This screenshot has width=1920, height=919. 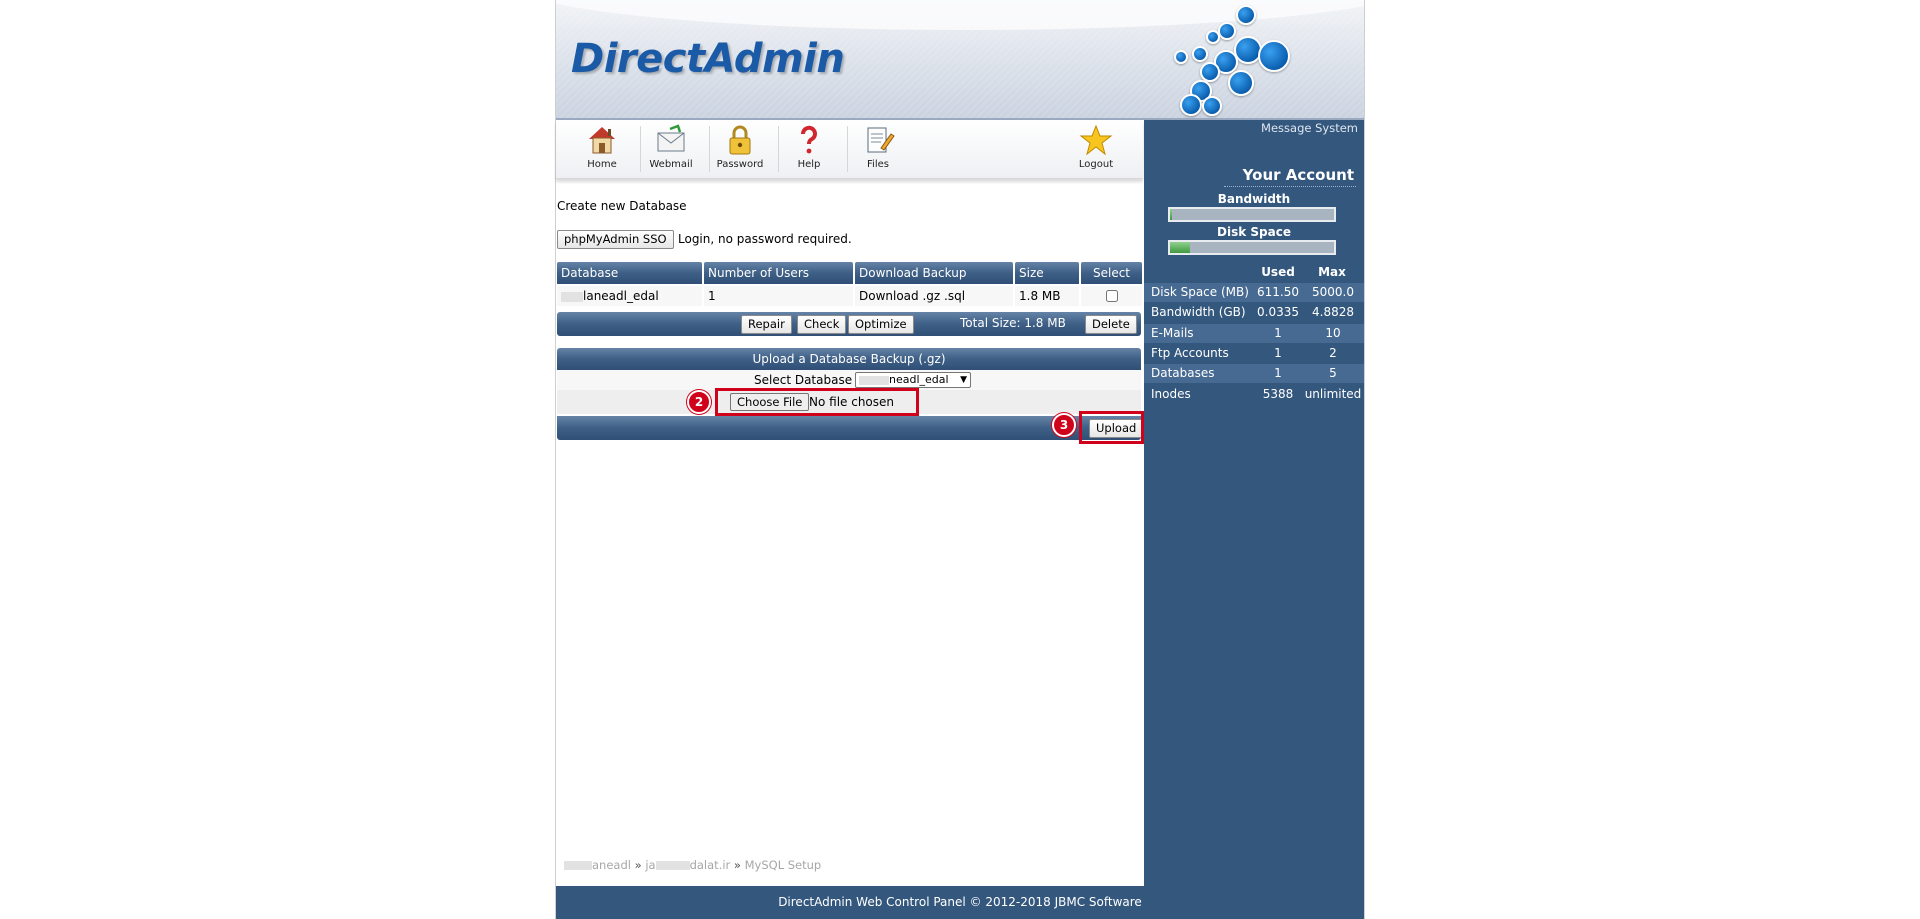 I want to click on stats-row: Inodes 5388 unlimited, so click(x=1254, y=394).